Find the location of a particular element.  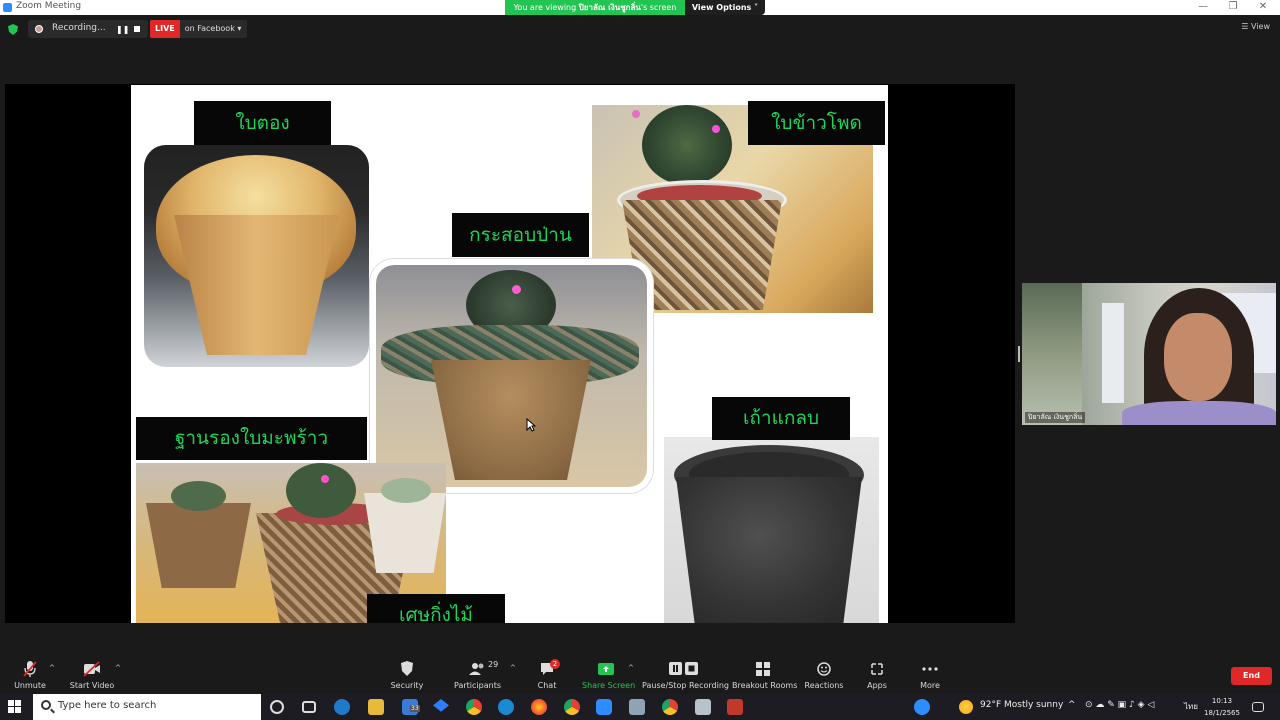

slide-label-coconut-base: ฐานรองใบมะพร้าว is located at coordinates (251, 438).